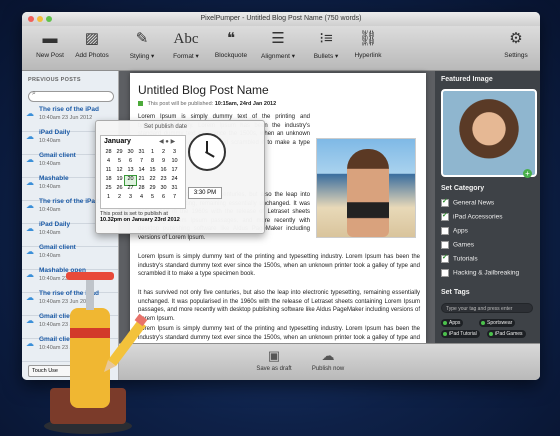  What do you see at coordinates (119, 189) in the screenshot?
I see `calendar-day: 26` at bounding box center [119, 189].